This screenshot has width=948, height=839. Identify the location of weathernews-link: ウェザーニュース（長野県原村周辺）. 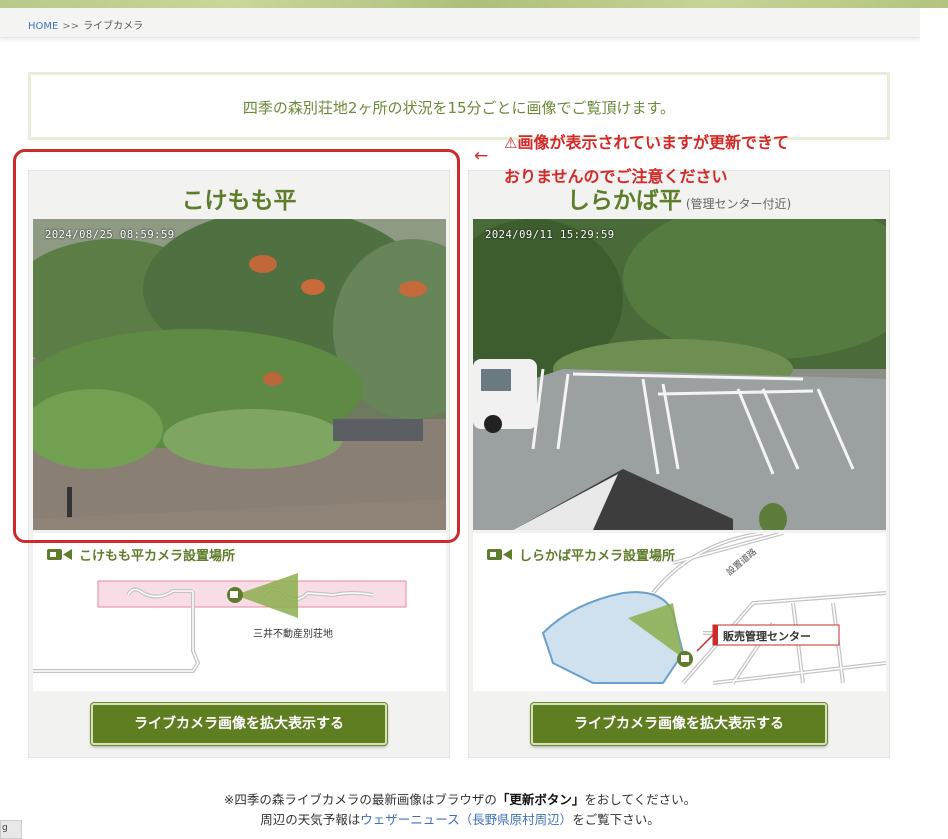
(466, 819).